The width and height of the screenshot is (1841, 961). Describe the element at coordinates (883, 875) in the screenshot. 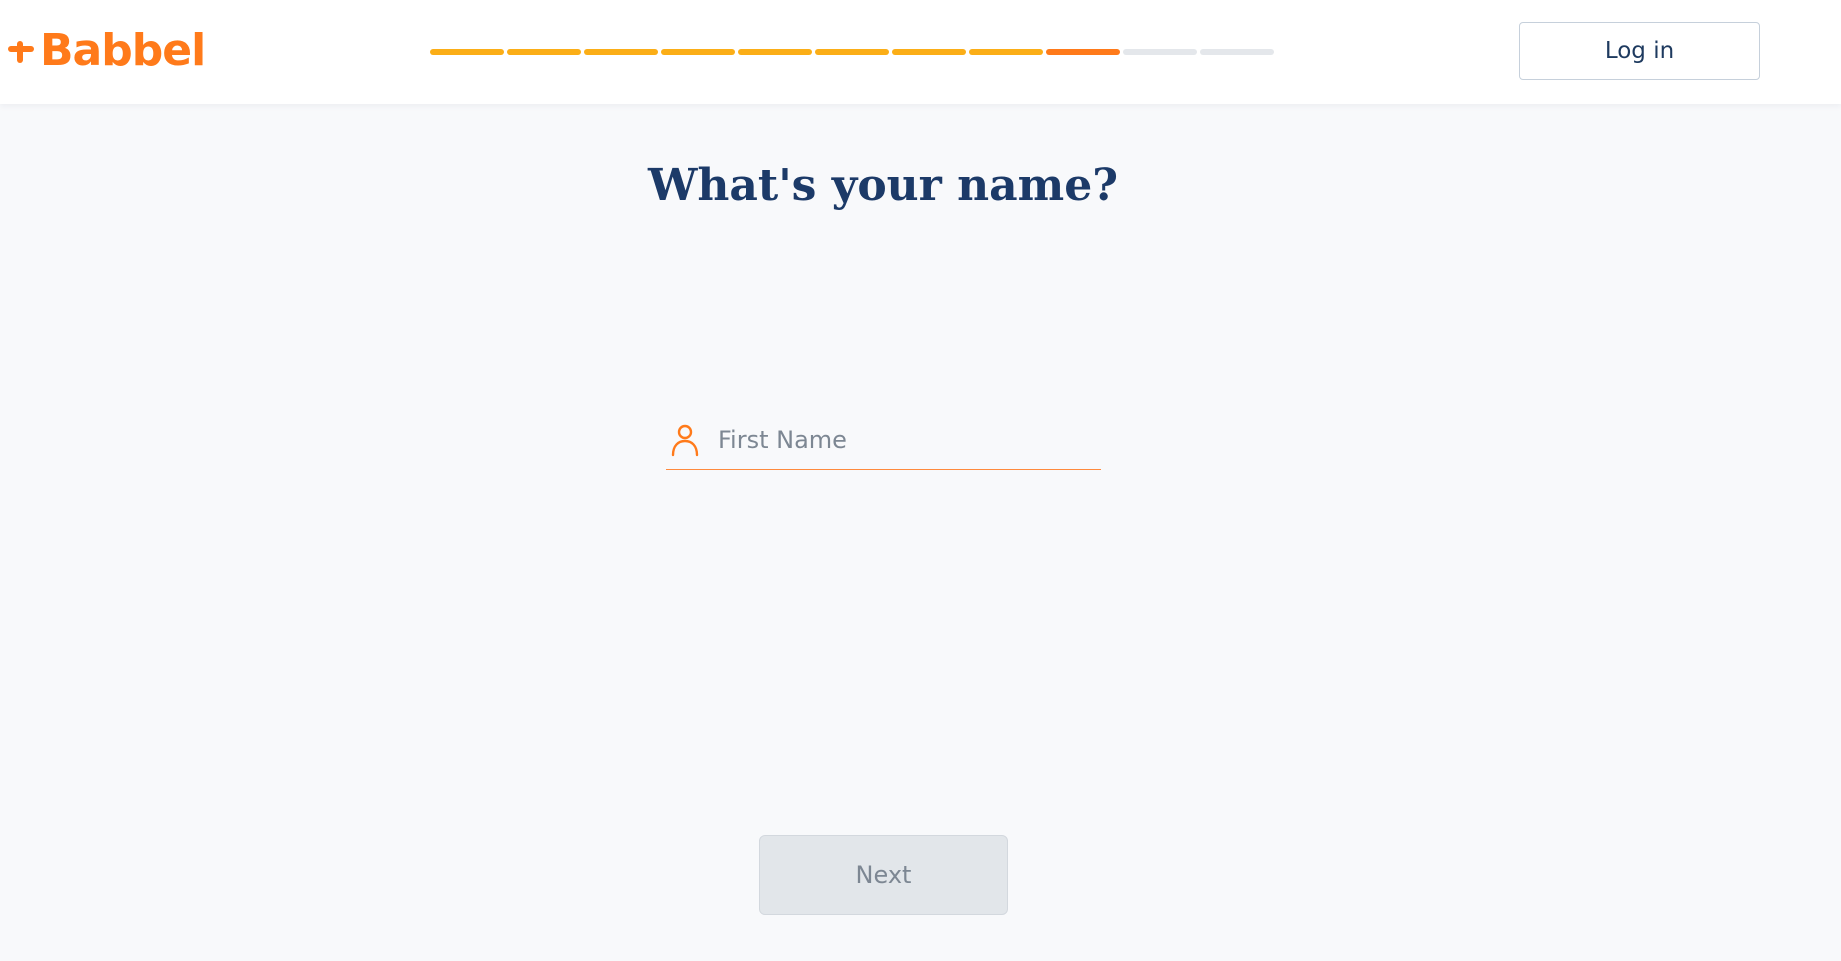

I see `next-button: Next` at that location.